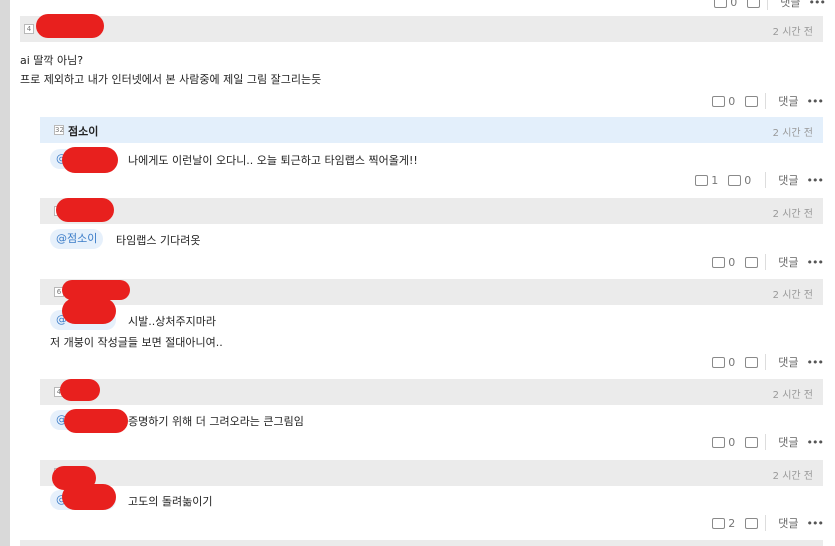  Describe the element at coordinates (172, 321) in the screenshot. I see `reply-text: 시발..상처주지마라` at that location.